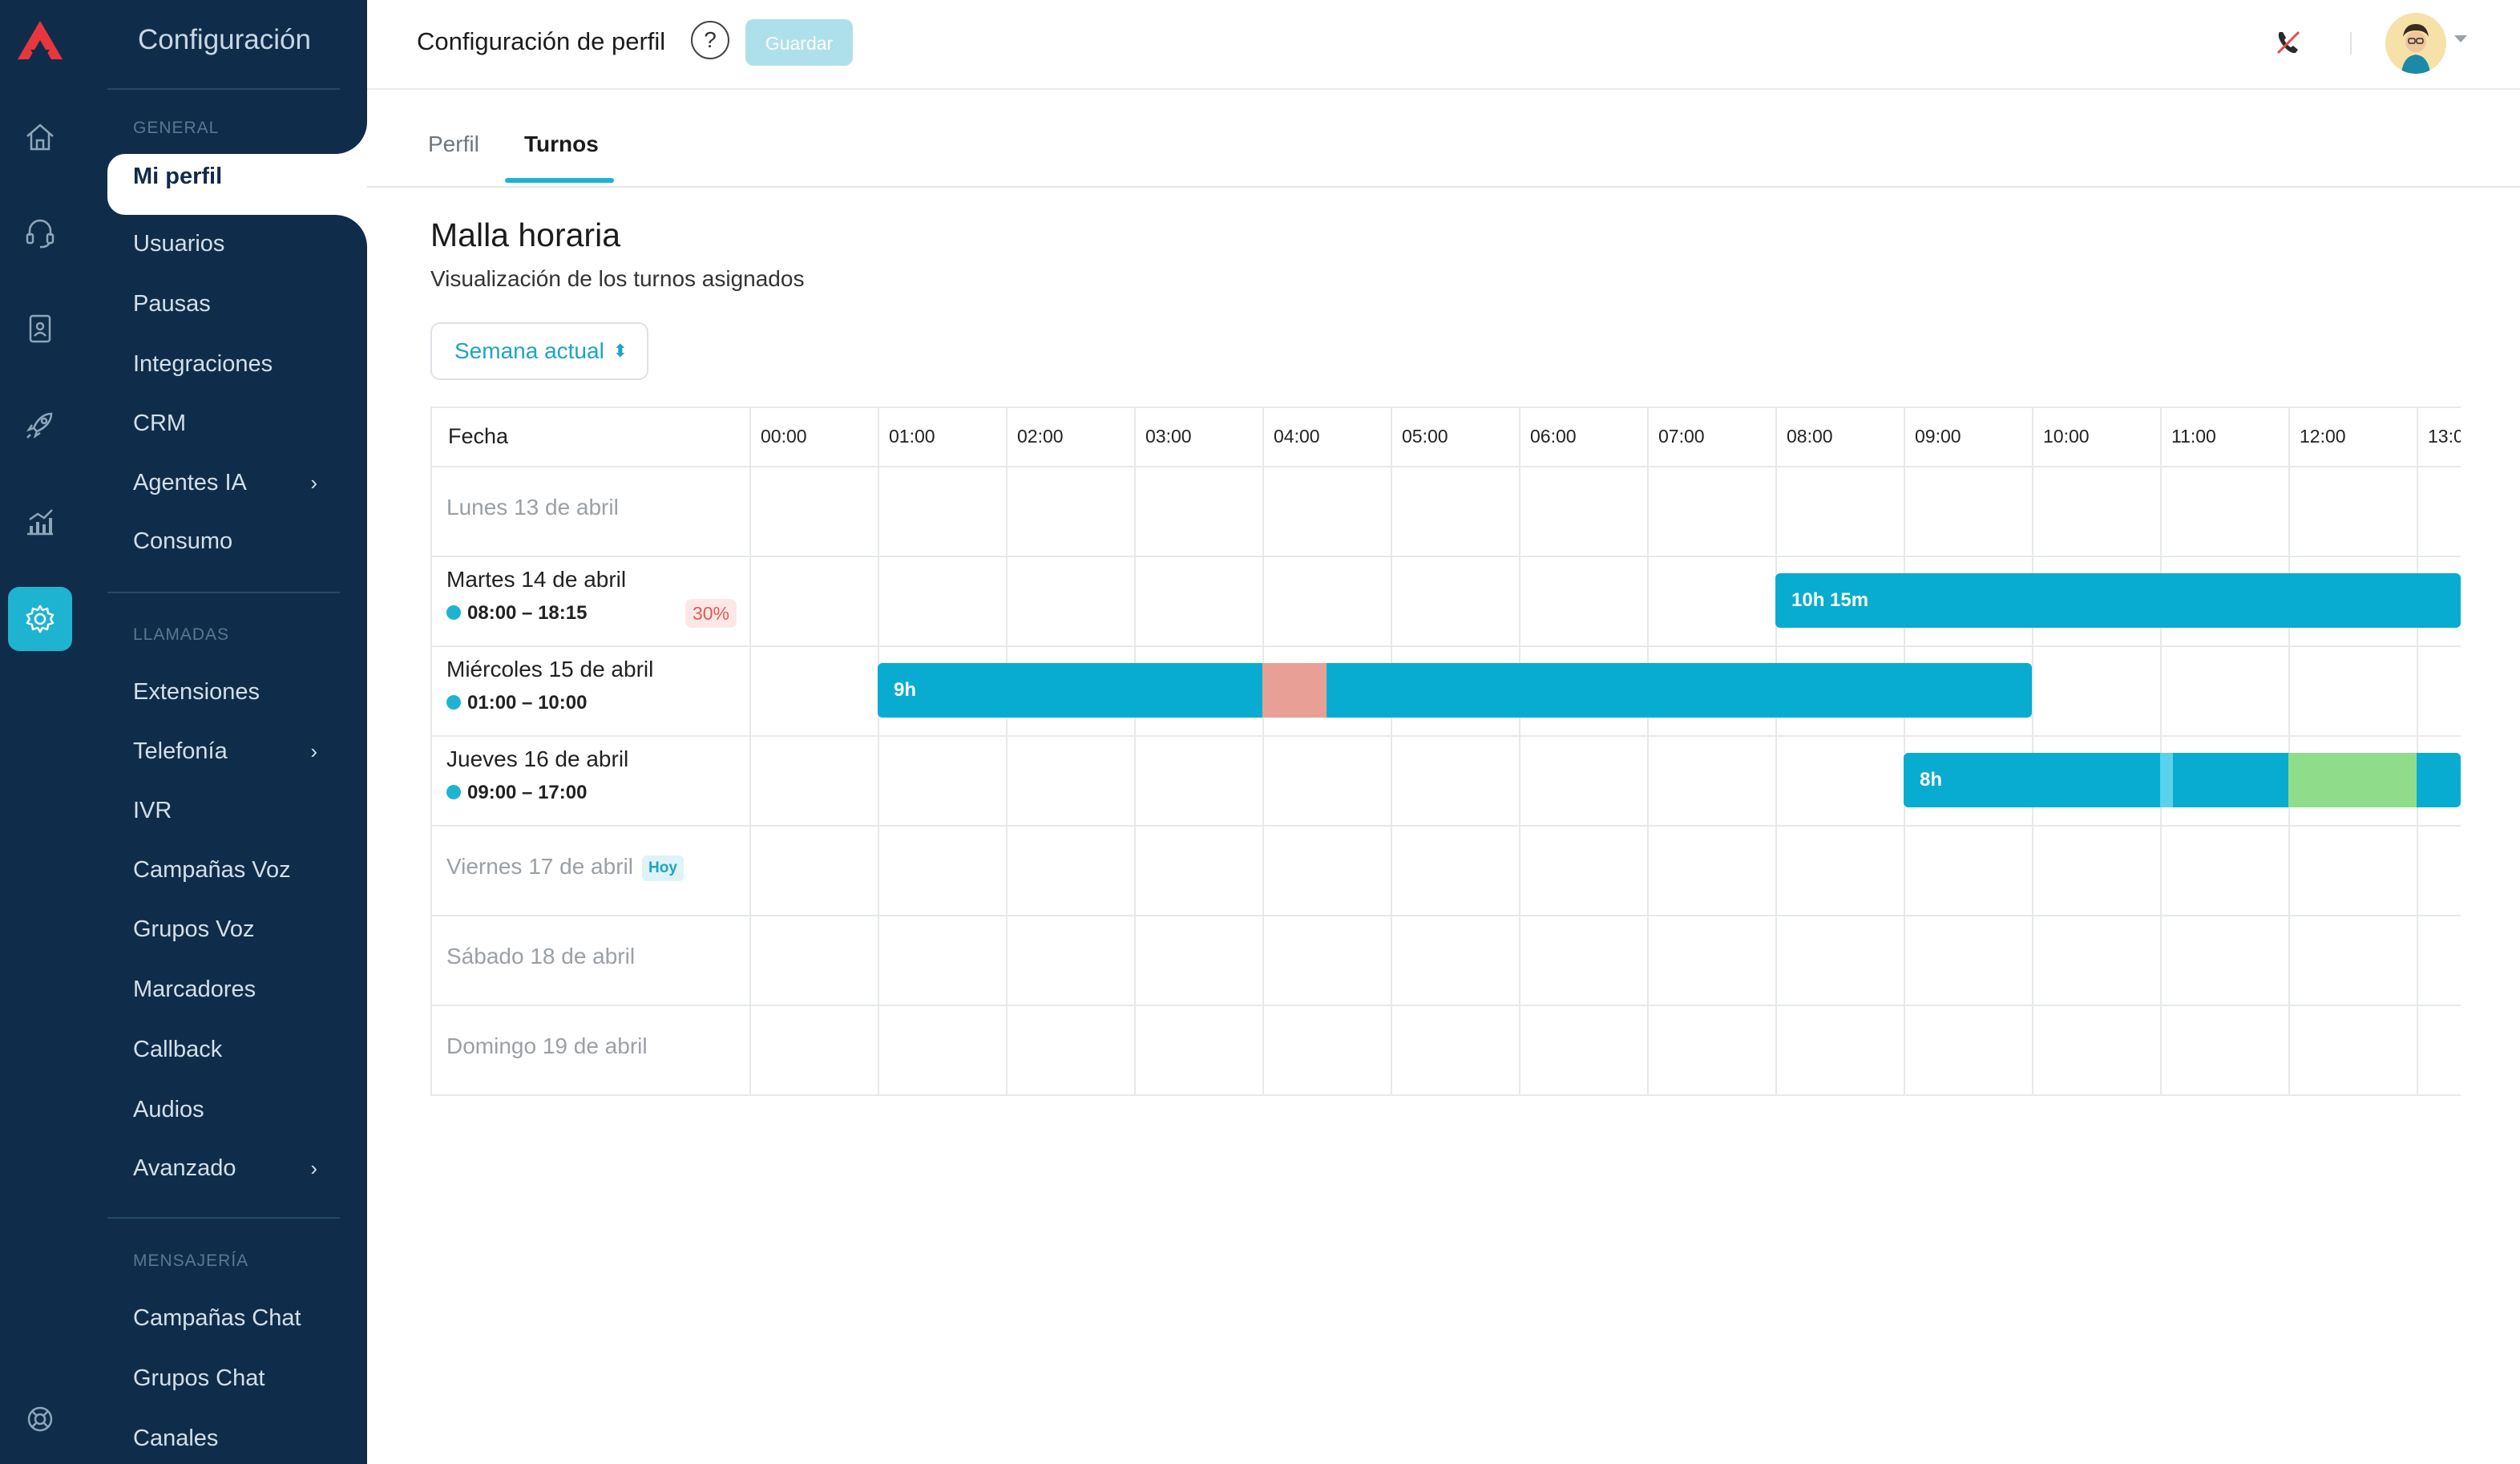 The height and width of the screenshot is (1464, 2520). Describe the element at coordinates (40, 329) in the screenshot. I see `contacts-icon` at that location.